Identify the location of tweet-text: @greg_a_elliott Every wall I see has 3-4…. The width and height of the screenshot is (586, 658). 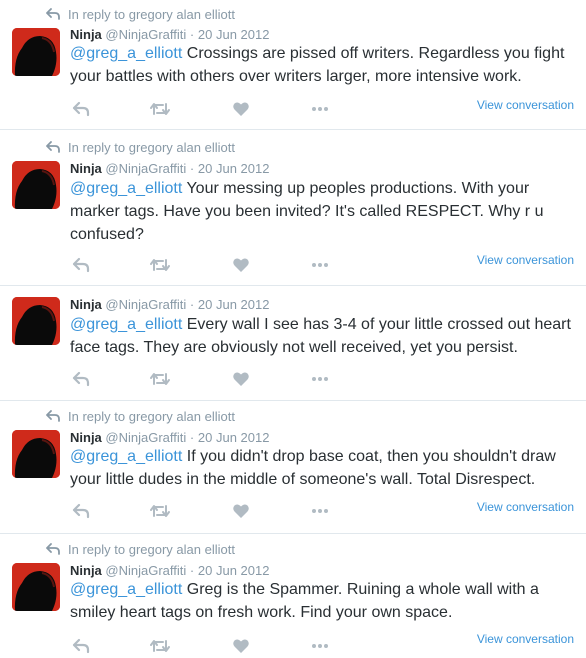
(324, 336).